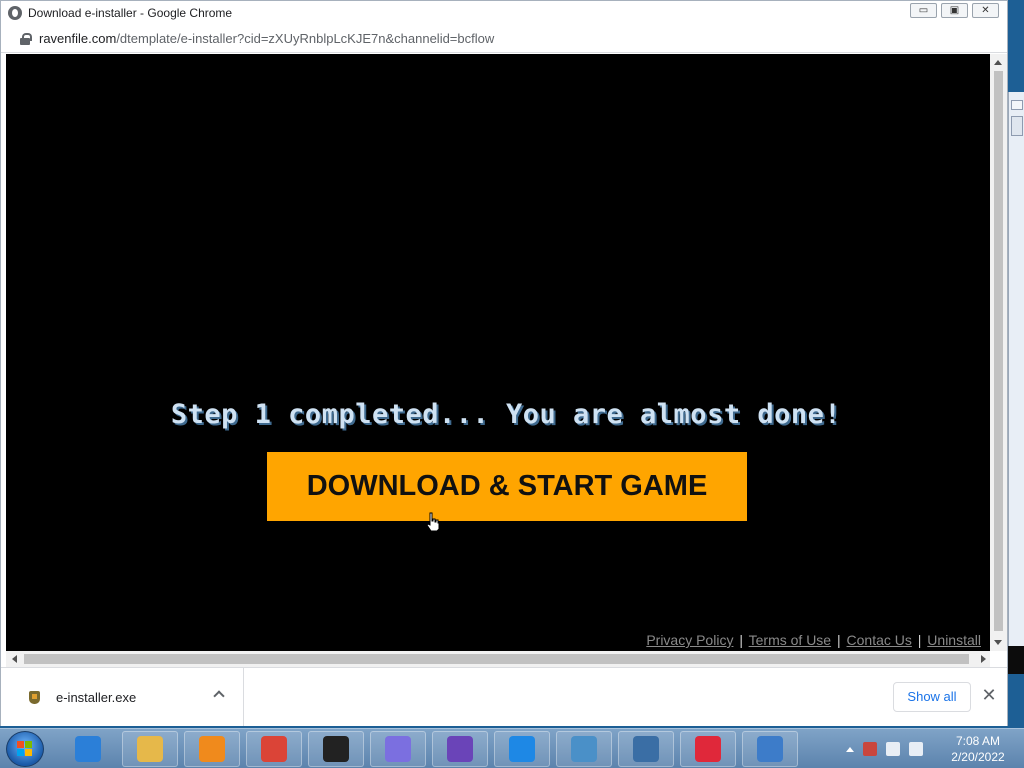 This screenshot has height=768, width=1024. Describe the element at coordinates (78, 38) in the screenshot. I see `url-domain: ravenfile.com` at that location.